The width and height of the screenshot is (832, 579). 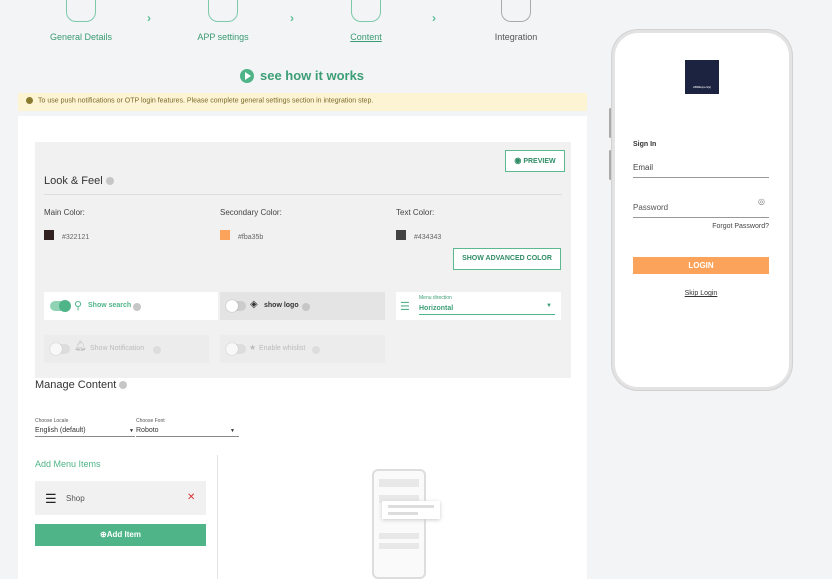 What do you see at coordinates (68, 464) in the screenshot?
I see `add-menu-items-label: Add Menu Items` at bounding box center [68, 464].